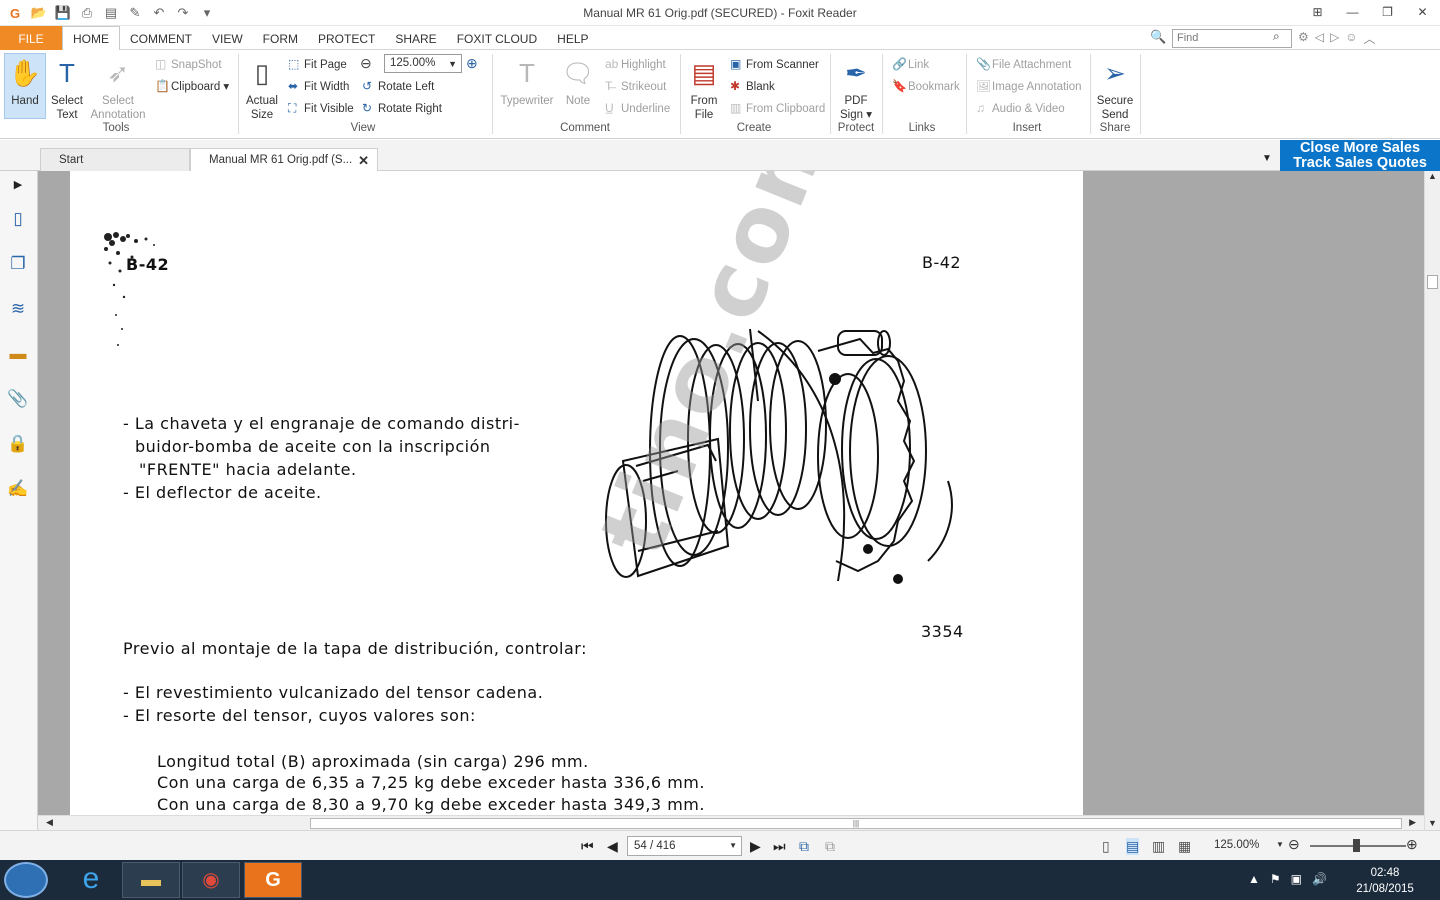  What do you see at coordinates (49, 822) in the screenshot?
I see `scroll-left-icon: ◀` at bounding box center [49, 822].